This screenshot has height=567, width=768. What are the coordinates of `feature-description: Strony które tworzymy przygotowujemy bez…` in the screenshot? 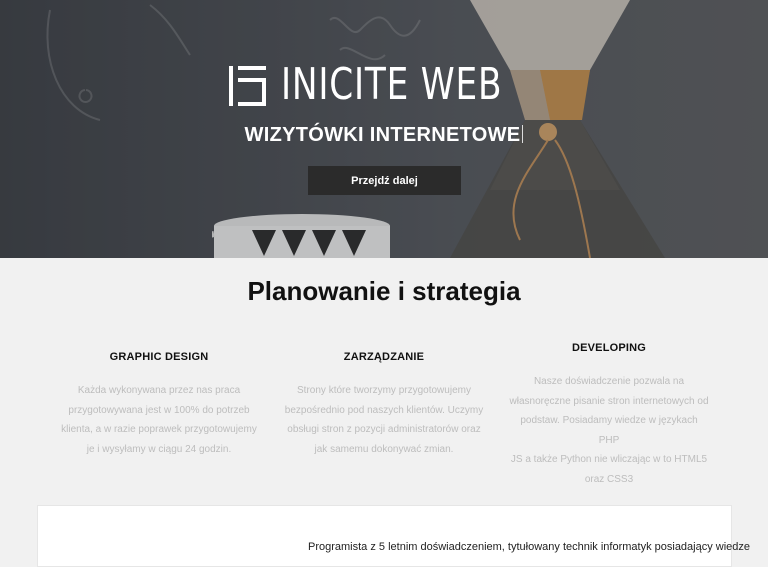 It's located at (384, 420).